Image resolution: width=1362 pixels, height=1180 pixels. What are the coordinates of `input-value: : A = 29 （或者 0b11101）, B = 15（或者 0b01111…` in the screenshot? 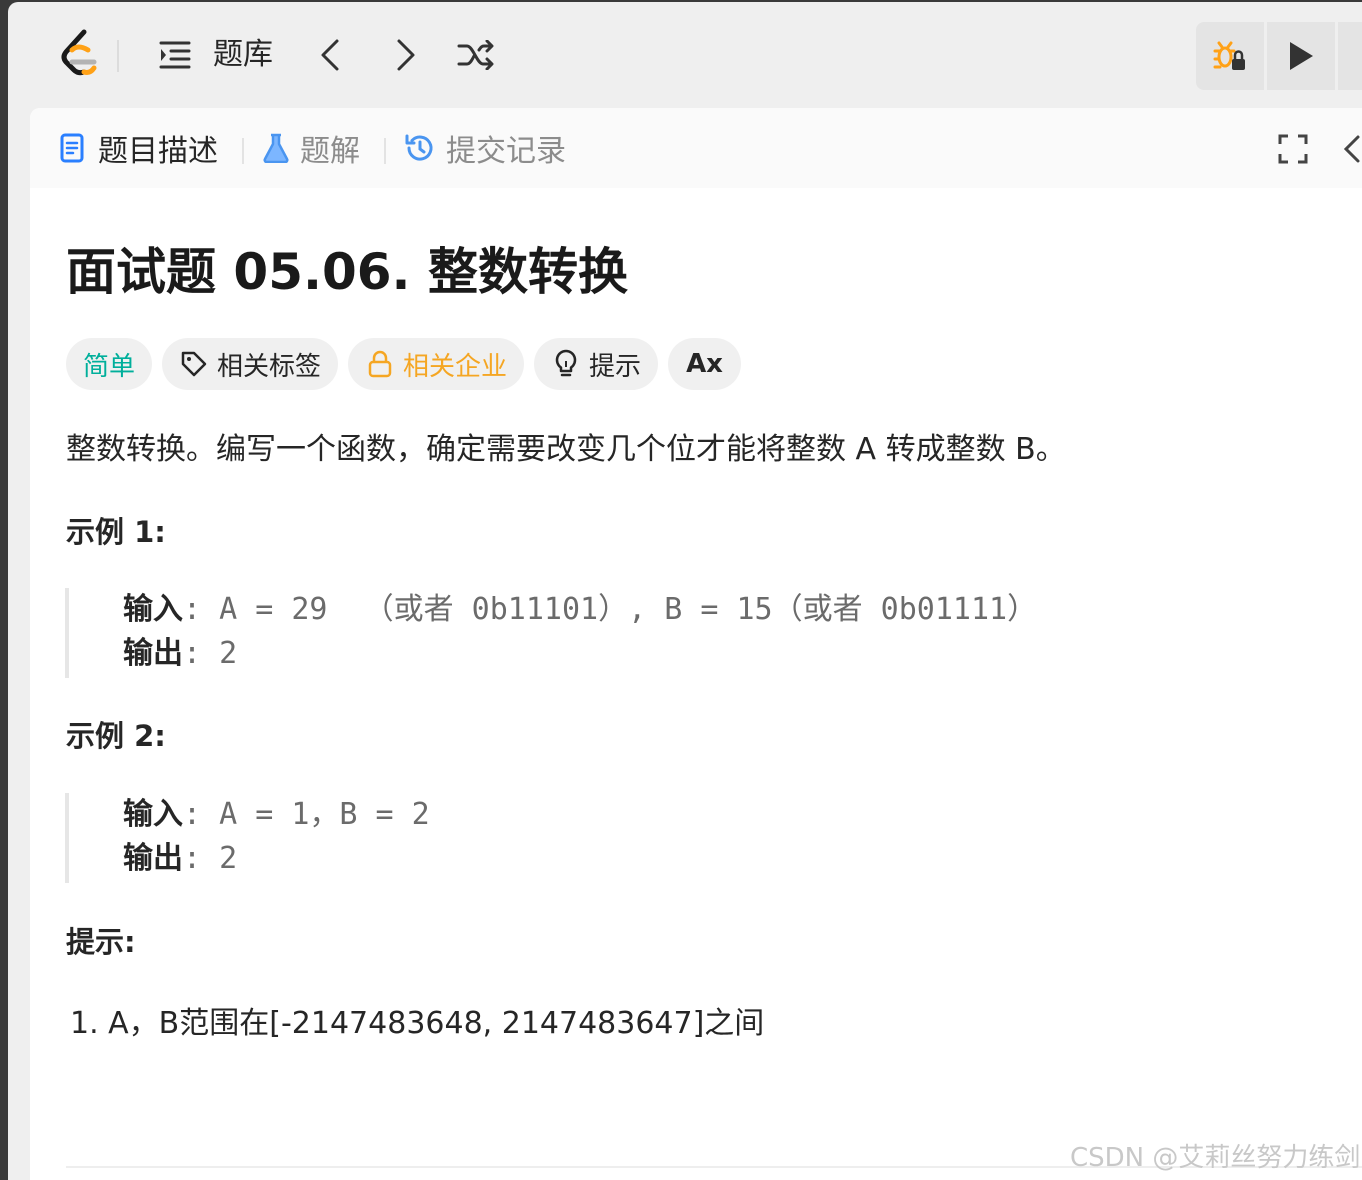 It's located at (610, 609).